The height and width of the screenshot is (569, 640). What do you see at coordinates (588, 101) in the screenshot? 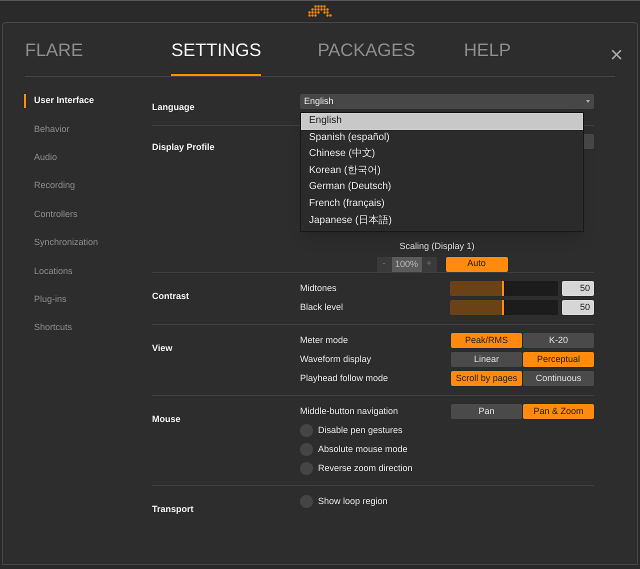
I see `caret-icon` at bounding box center [588, 101].